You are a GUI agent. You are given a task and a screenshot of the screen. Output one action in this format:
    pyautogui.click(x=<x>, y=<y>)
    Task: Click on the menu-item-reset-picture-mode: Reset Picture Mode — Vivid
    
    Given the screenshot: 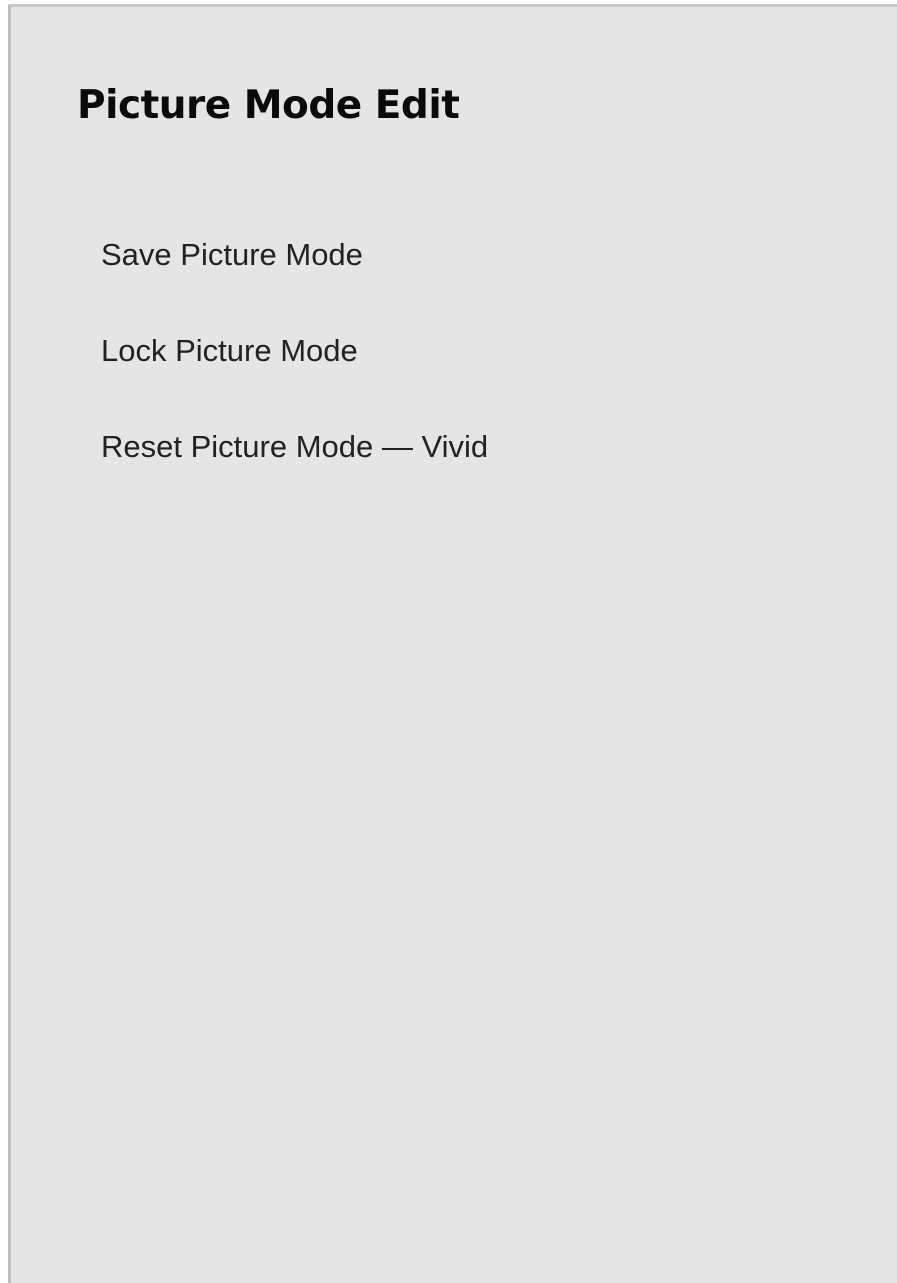 What is the action you would take?
    pyautogui.click(x=294, y=473)
    